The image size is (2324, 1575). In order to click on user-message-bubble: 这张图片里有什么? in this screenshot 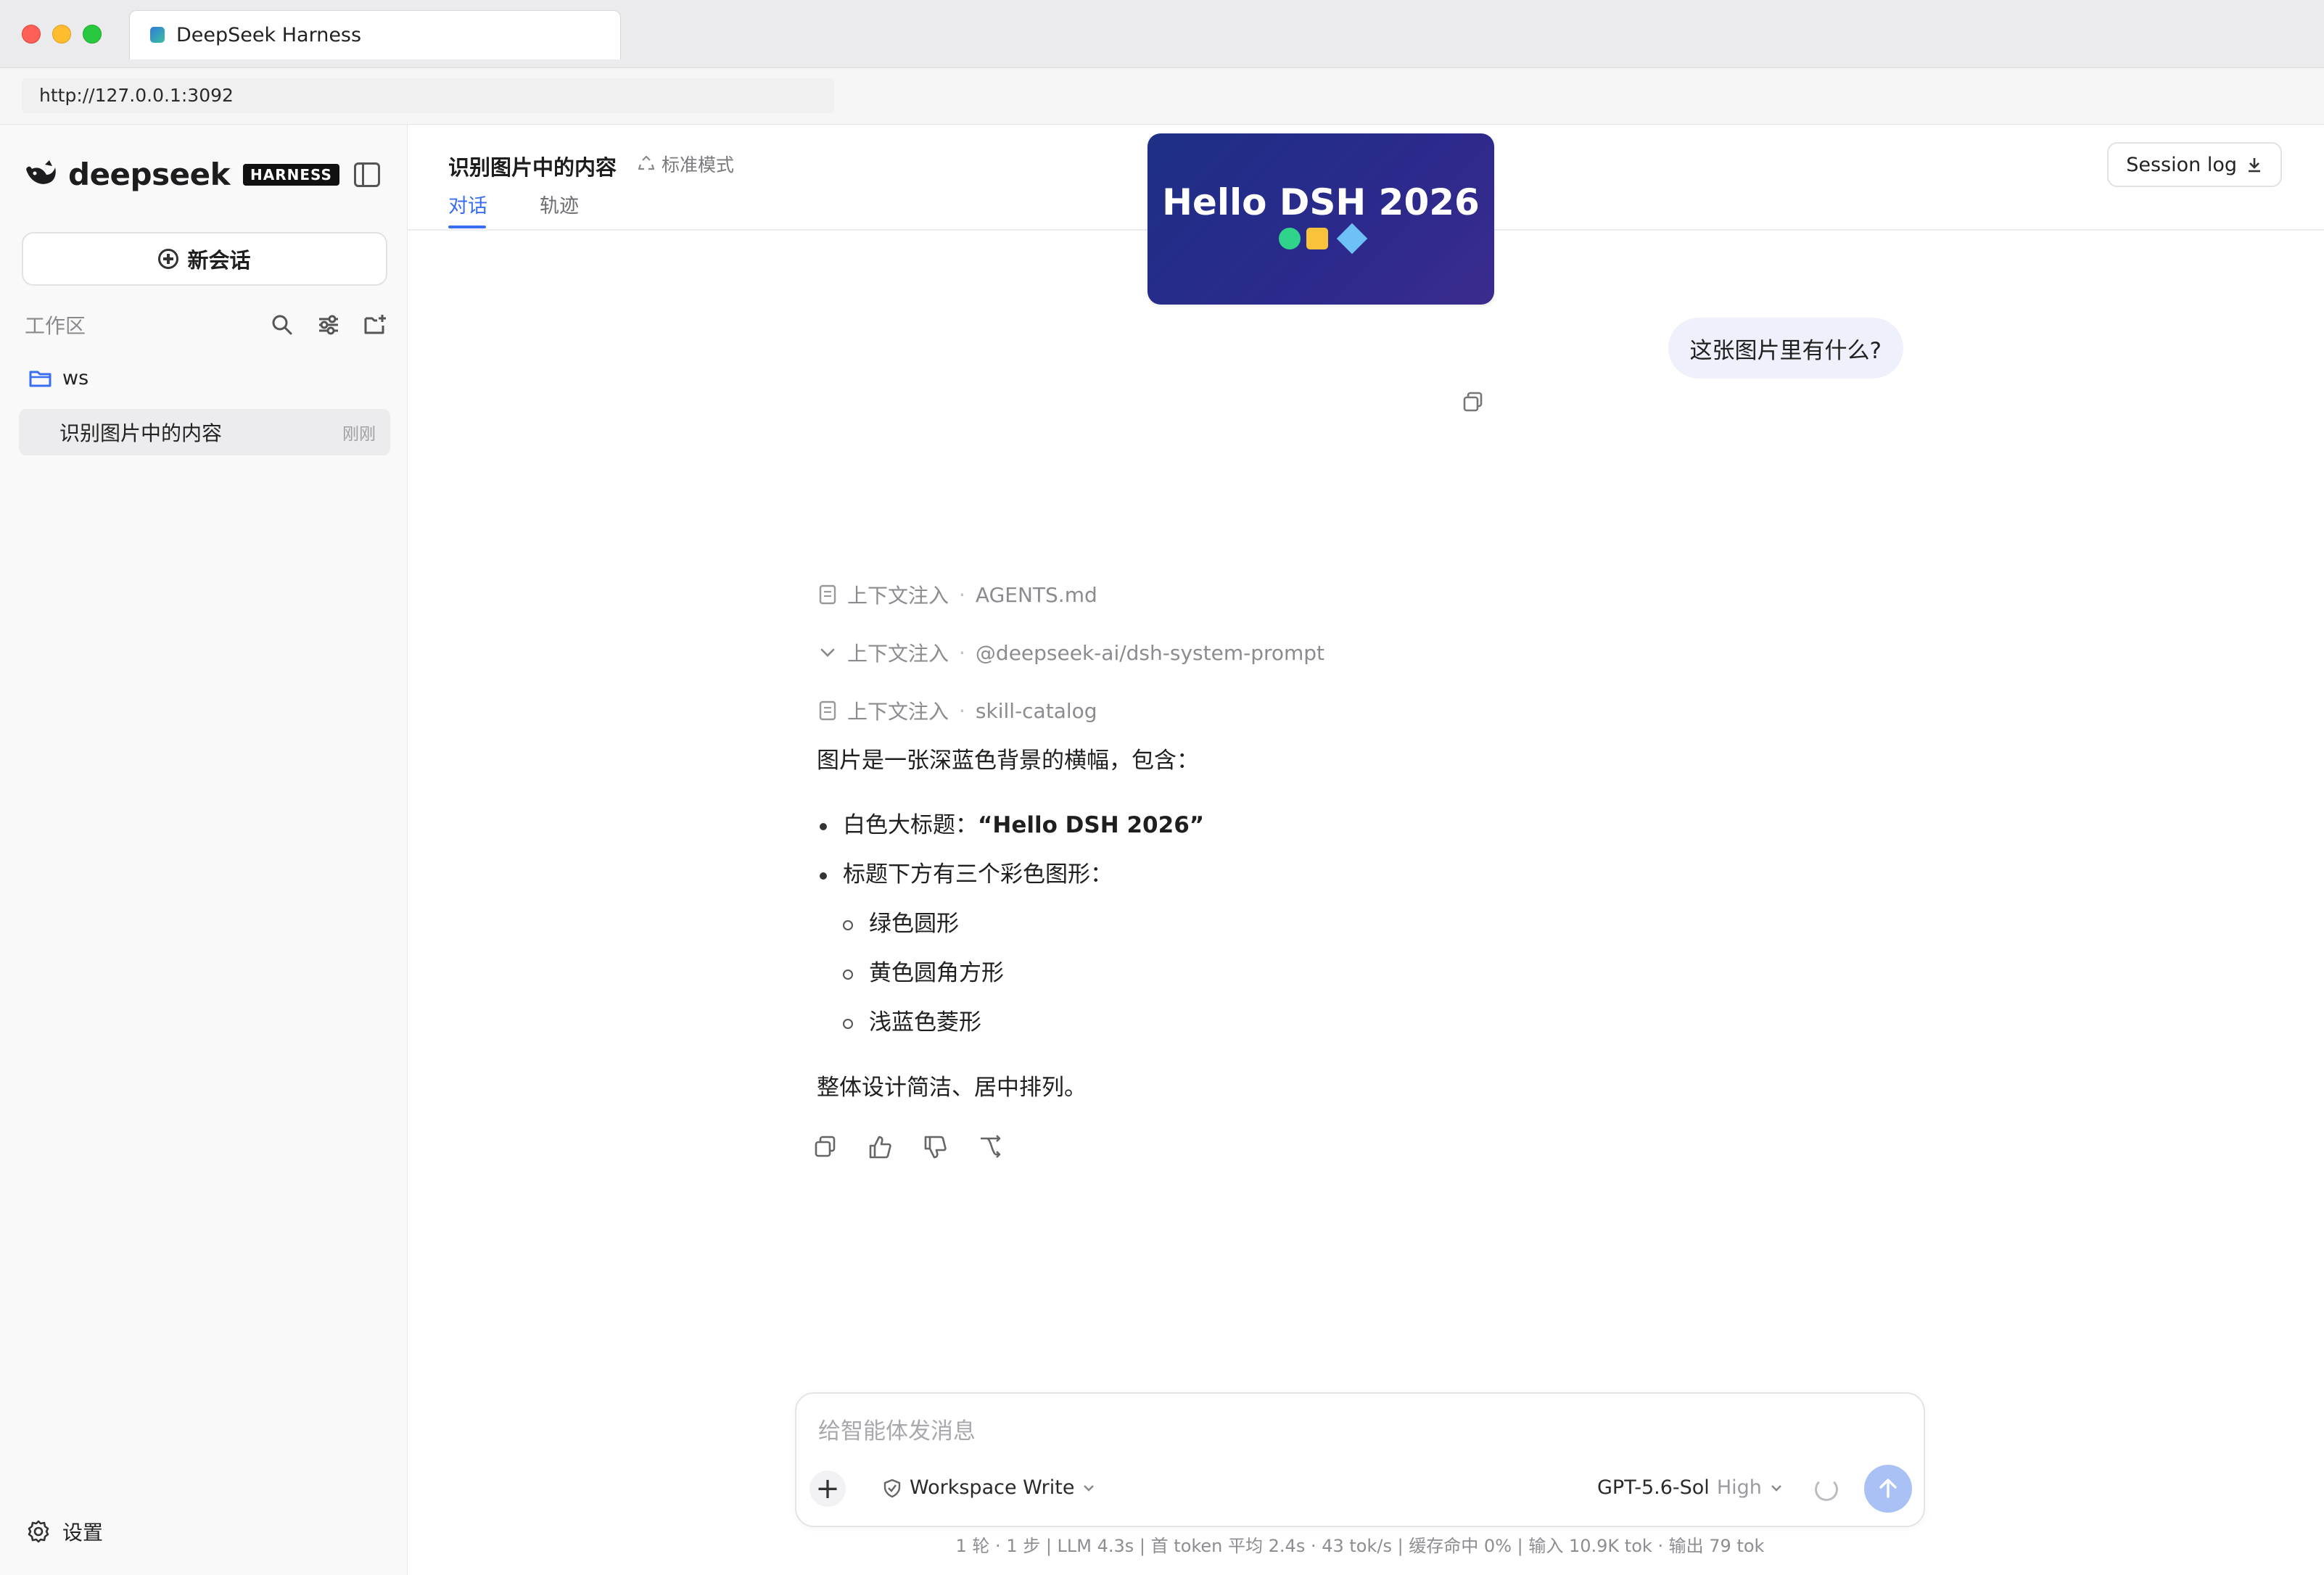, I will do `click(1785, 348)`.